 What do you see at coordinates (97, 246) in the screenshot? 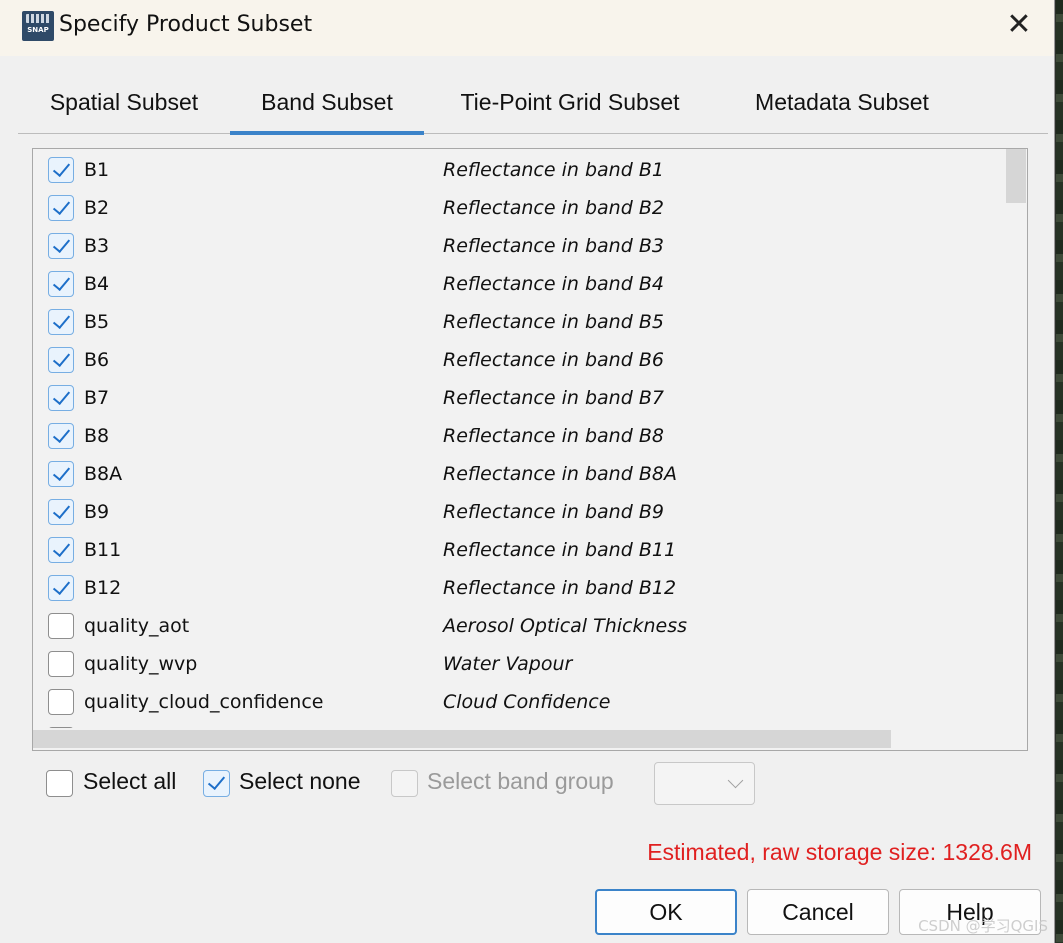
I see `band-name: B3` at bounding box center [97, 246].